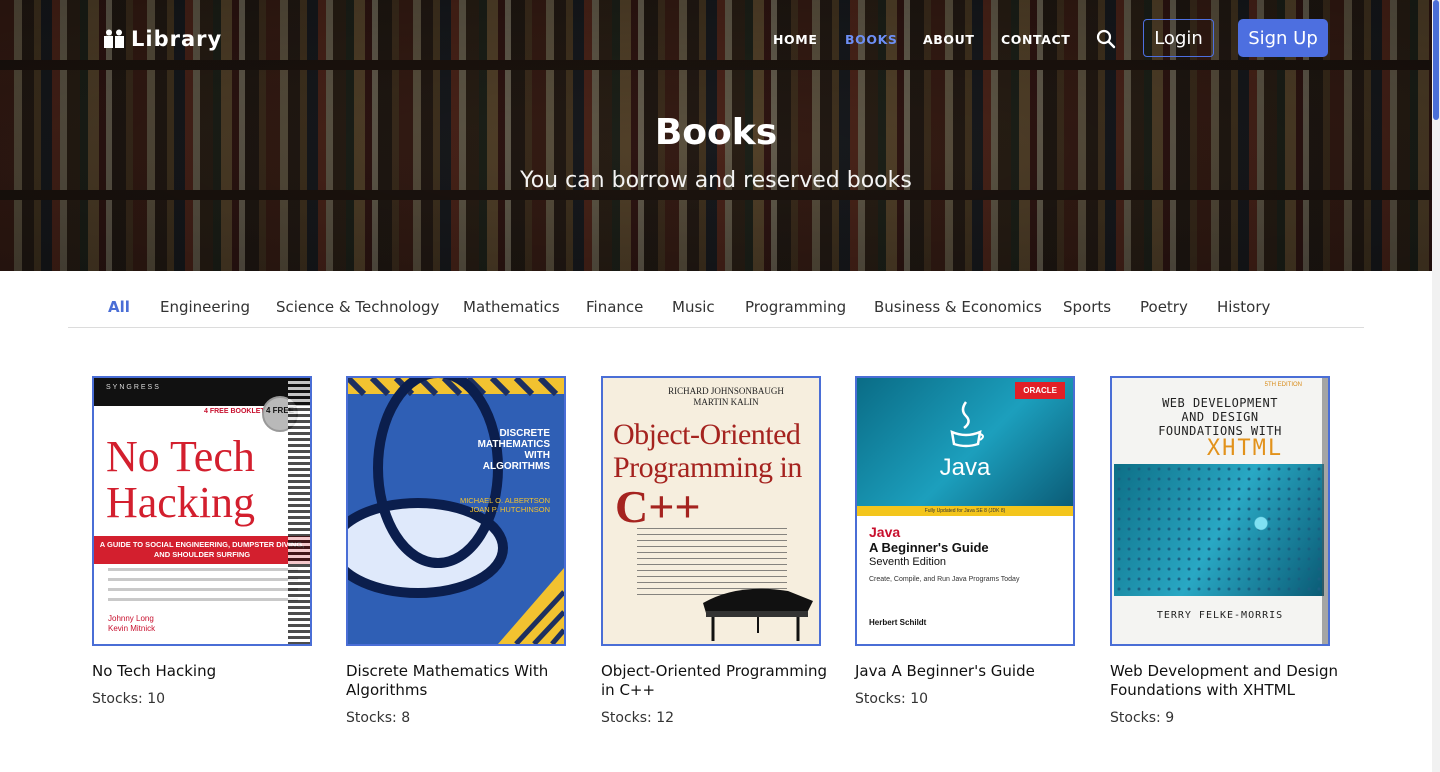  Describe the element at coordinates (131, 618) in the screenshot. I see `cover-author: Johnny Long` at that location.